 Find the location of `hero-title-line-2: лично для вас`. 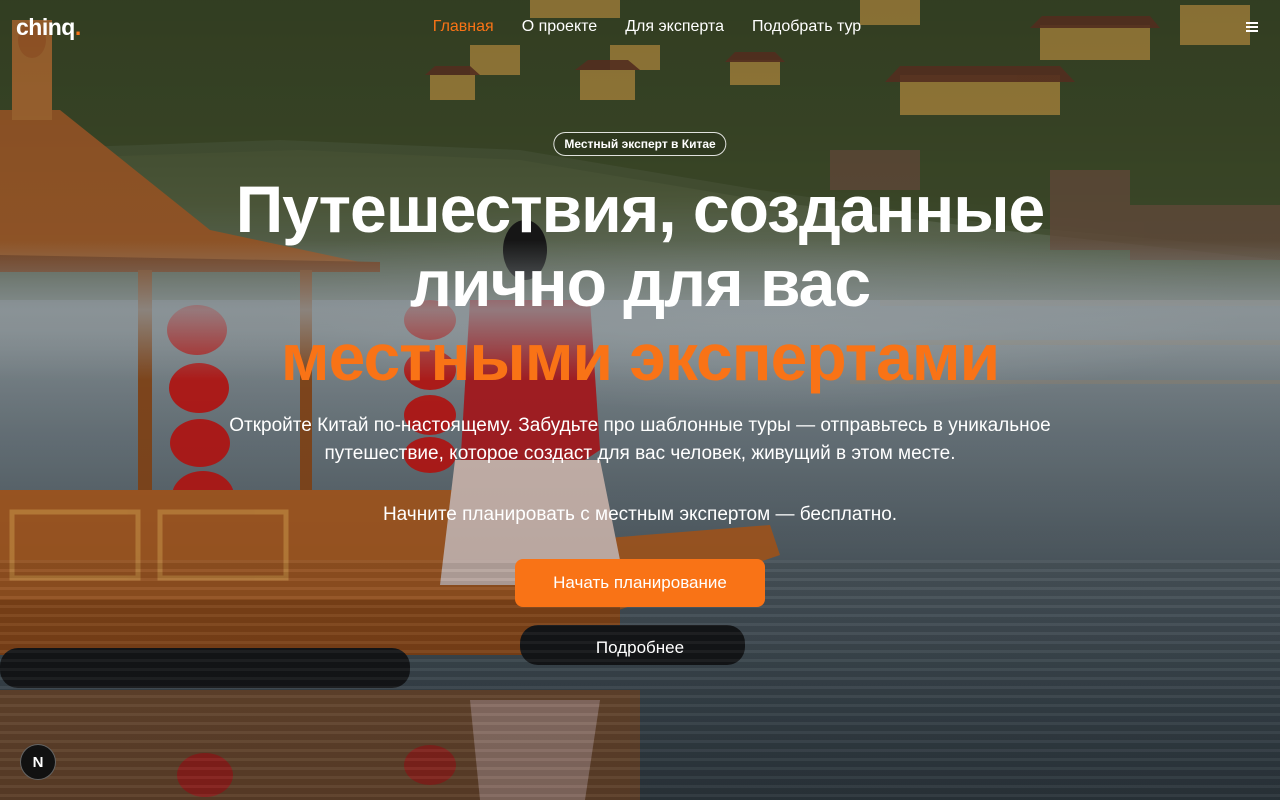

hero-title-line-2: лично для вас is located at coordinates (640, 283).